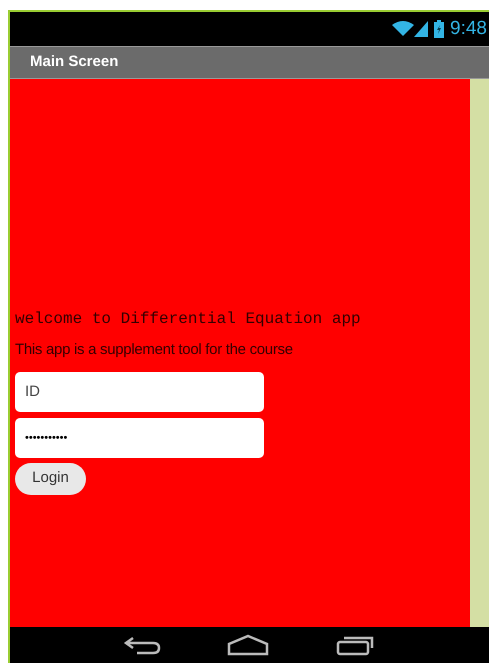 The width and height of the screenshot is (489, 663). What do you see at coordinates (356, 645) in the screenshot?
I see `recent-apps-icon` at bounding box center [356, 645].